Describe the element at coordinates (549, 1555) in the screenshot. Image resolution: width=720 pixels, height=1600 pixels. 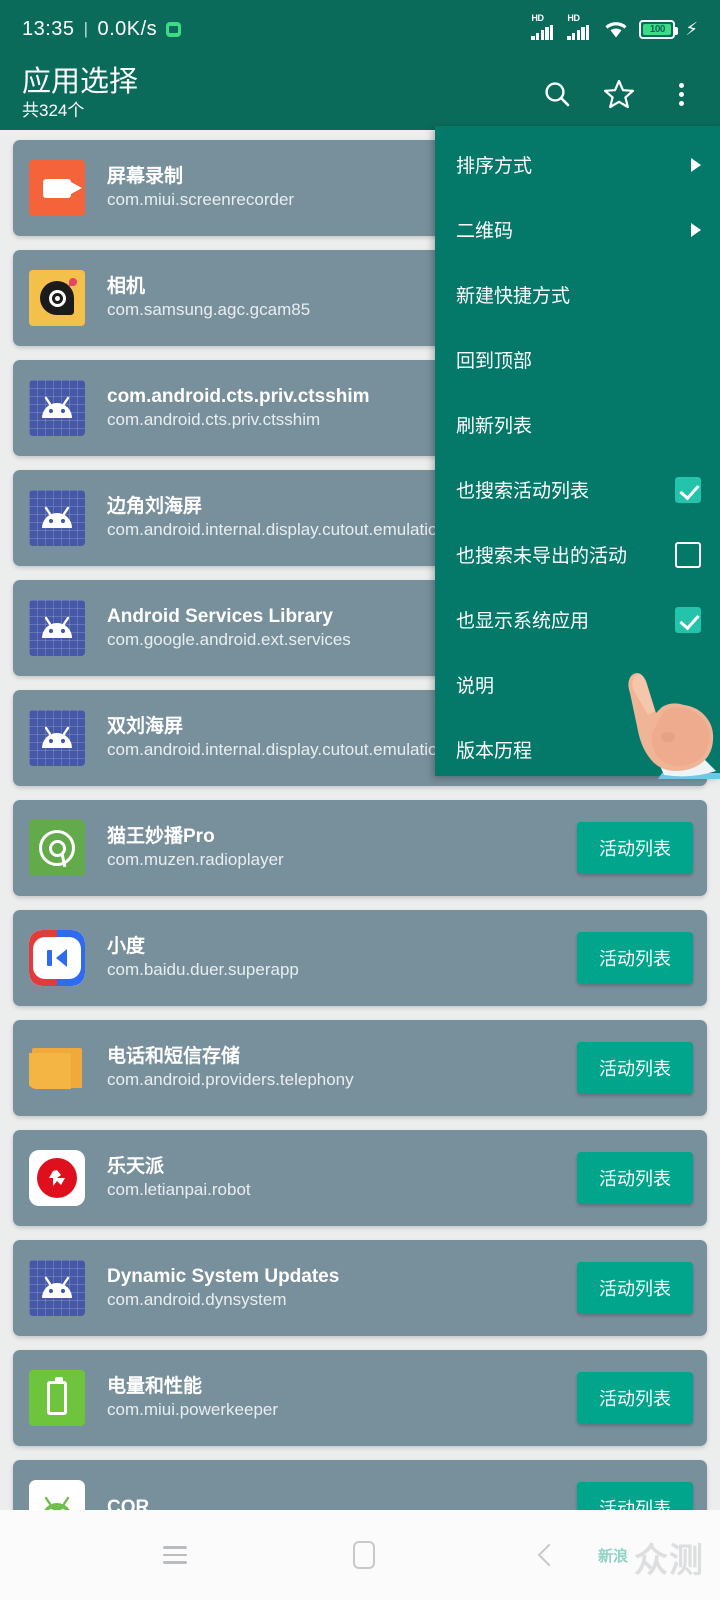
I see `back-icon` at that location.